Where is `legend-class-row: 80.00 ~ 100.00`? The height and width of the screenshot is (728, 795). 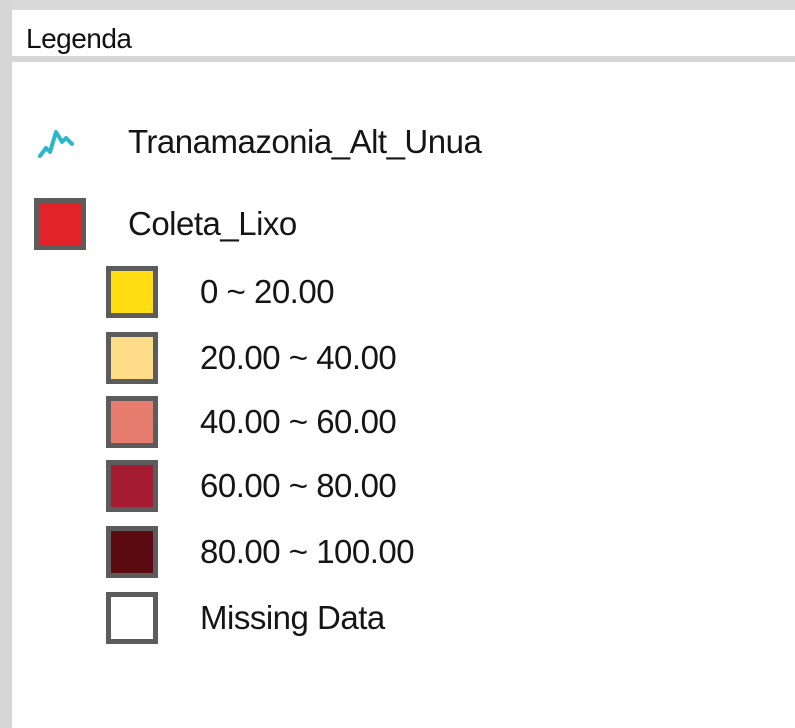
legend-class-row: 80.00 ~ 100.00 is located at coordinates (260, 552).